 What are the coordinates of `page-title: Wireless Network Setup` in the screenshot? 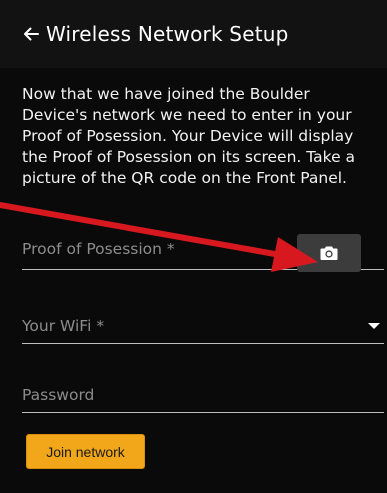 It's located at (167, 34).